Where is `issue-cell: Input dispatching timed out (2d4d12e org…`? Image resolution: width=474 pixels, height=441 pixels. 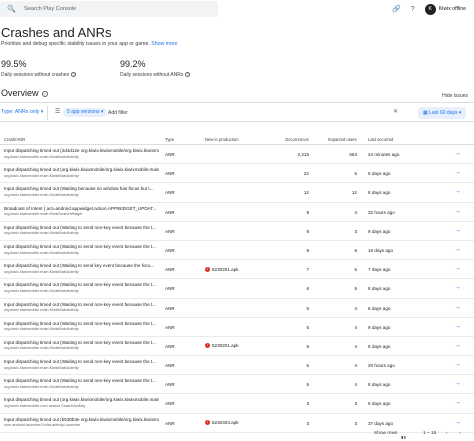
issue-cell: Input dispatching timed out (2d4d12e org… is located at coordinates (81, 153).